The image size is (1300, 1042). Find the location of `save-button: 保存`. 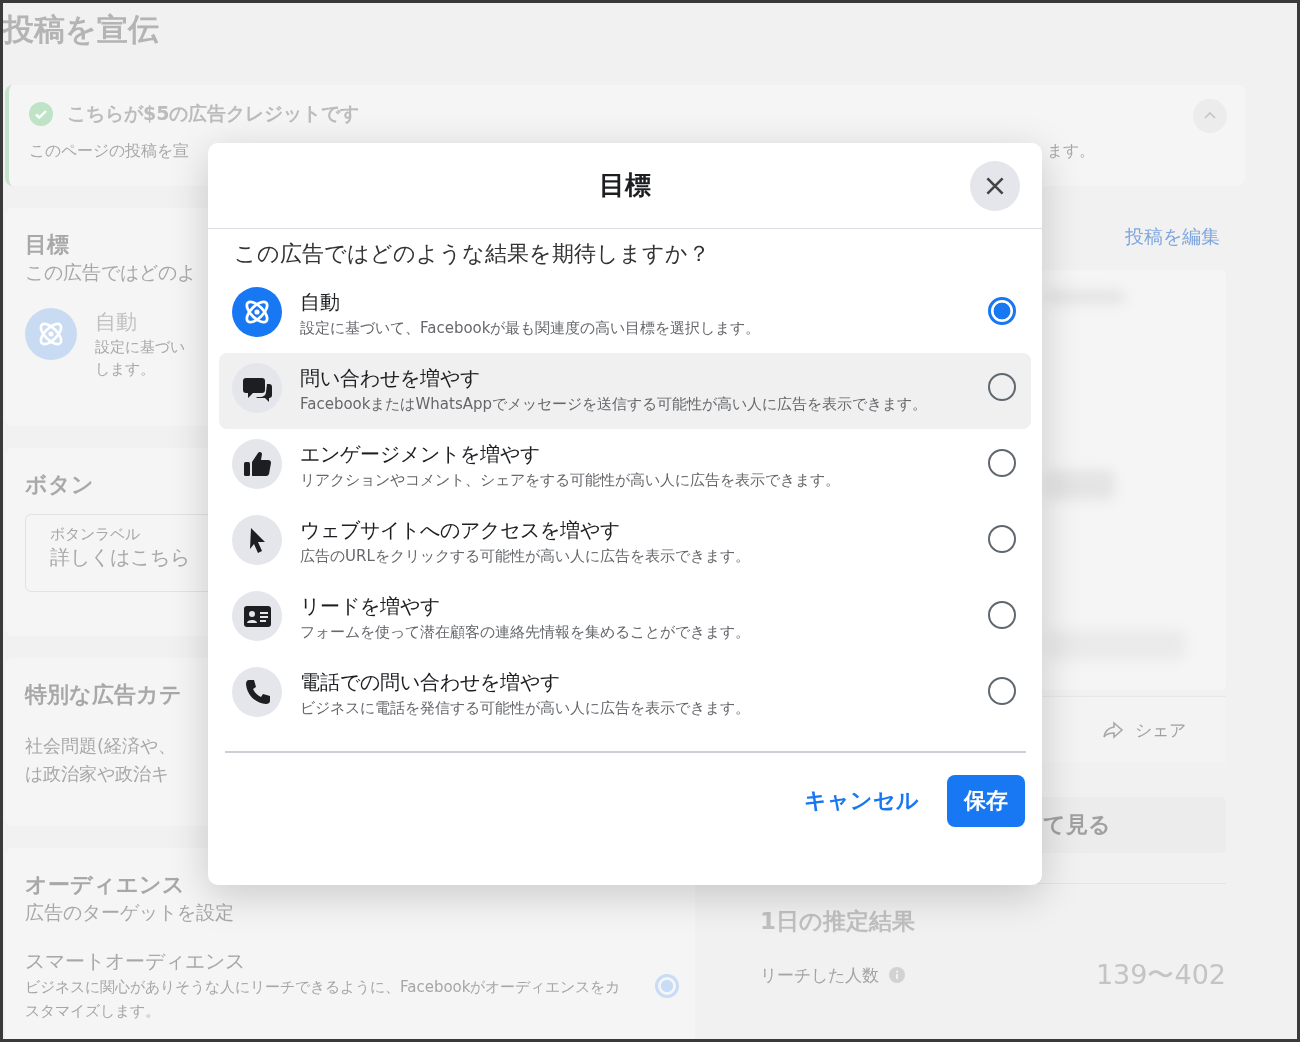

save-button: 保存 is located at coordinates (986, 801).